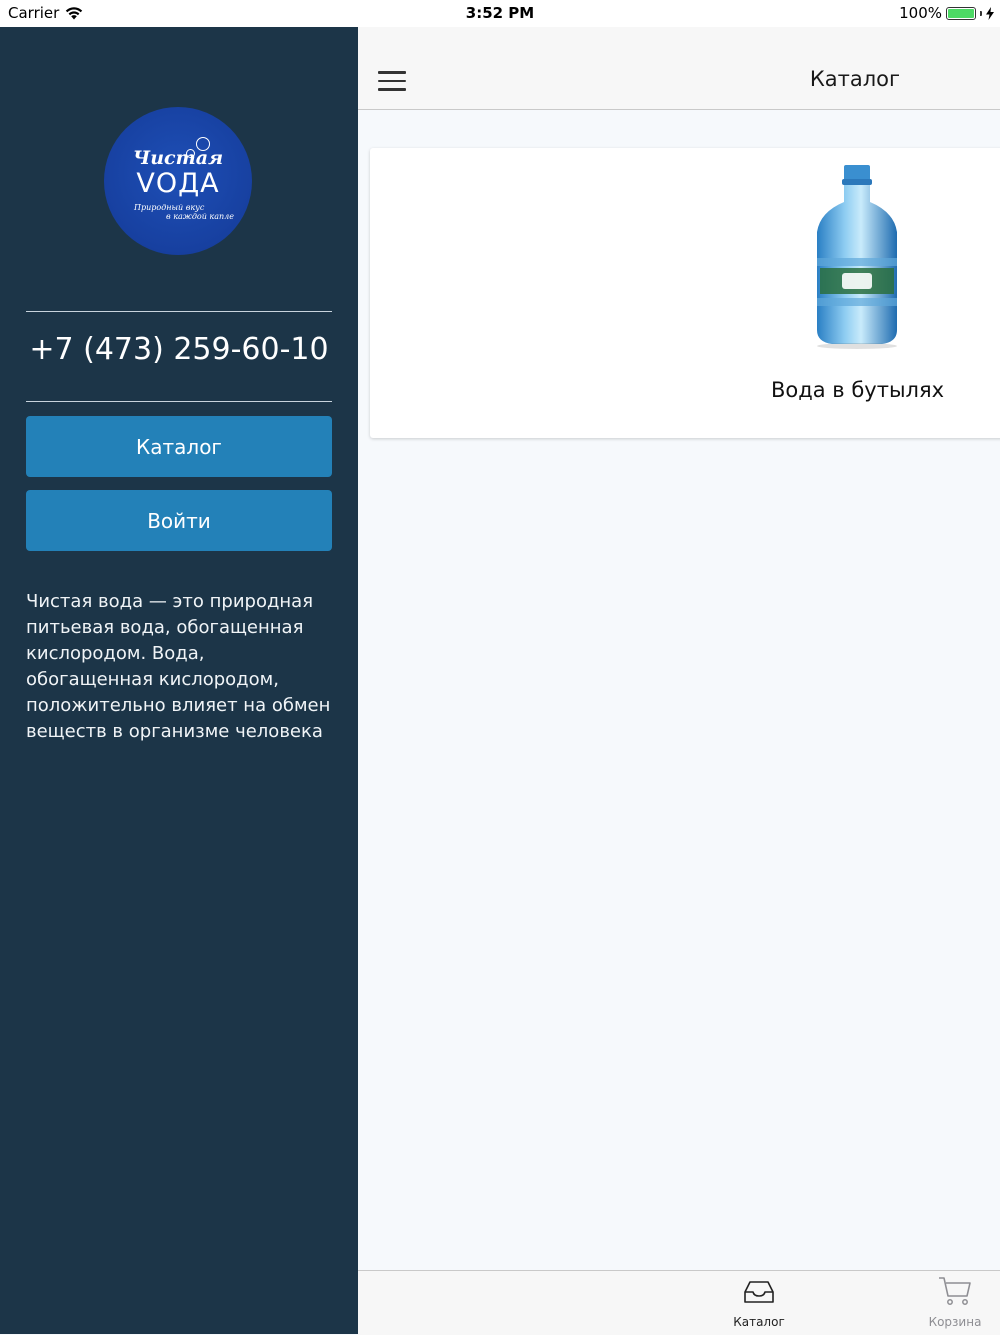 The height and width of the screenshot is (1335, 1000). I want to click on navigation-bar: Каталог, so click(679, 68).